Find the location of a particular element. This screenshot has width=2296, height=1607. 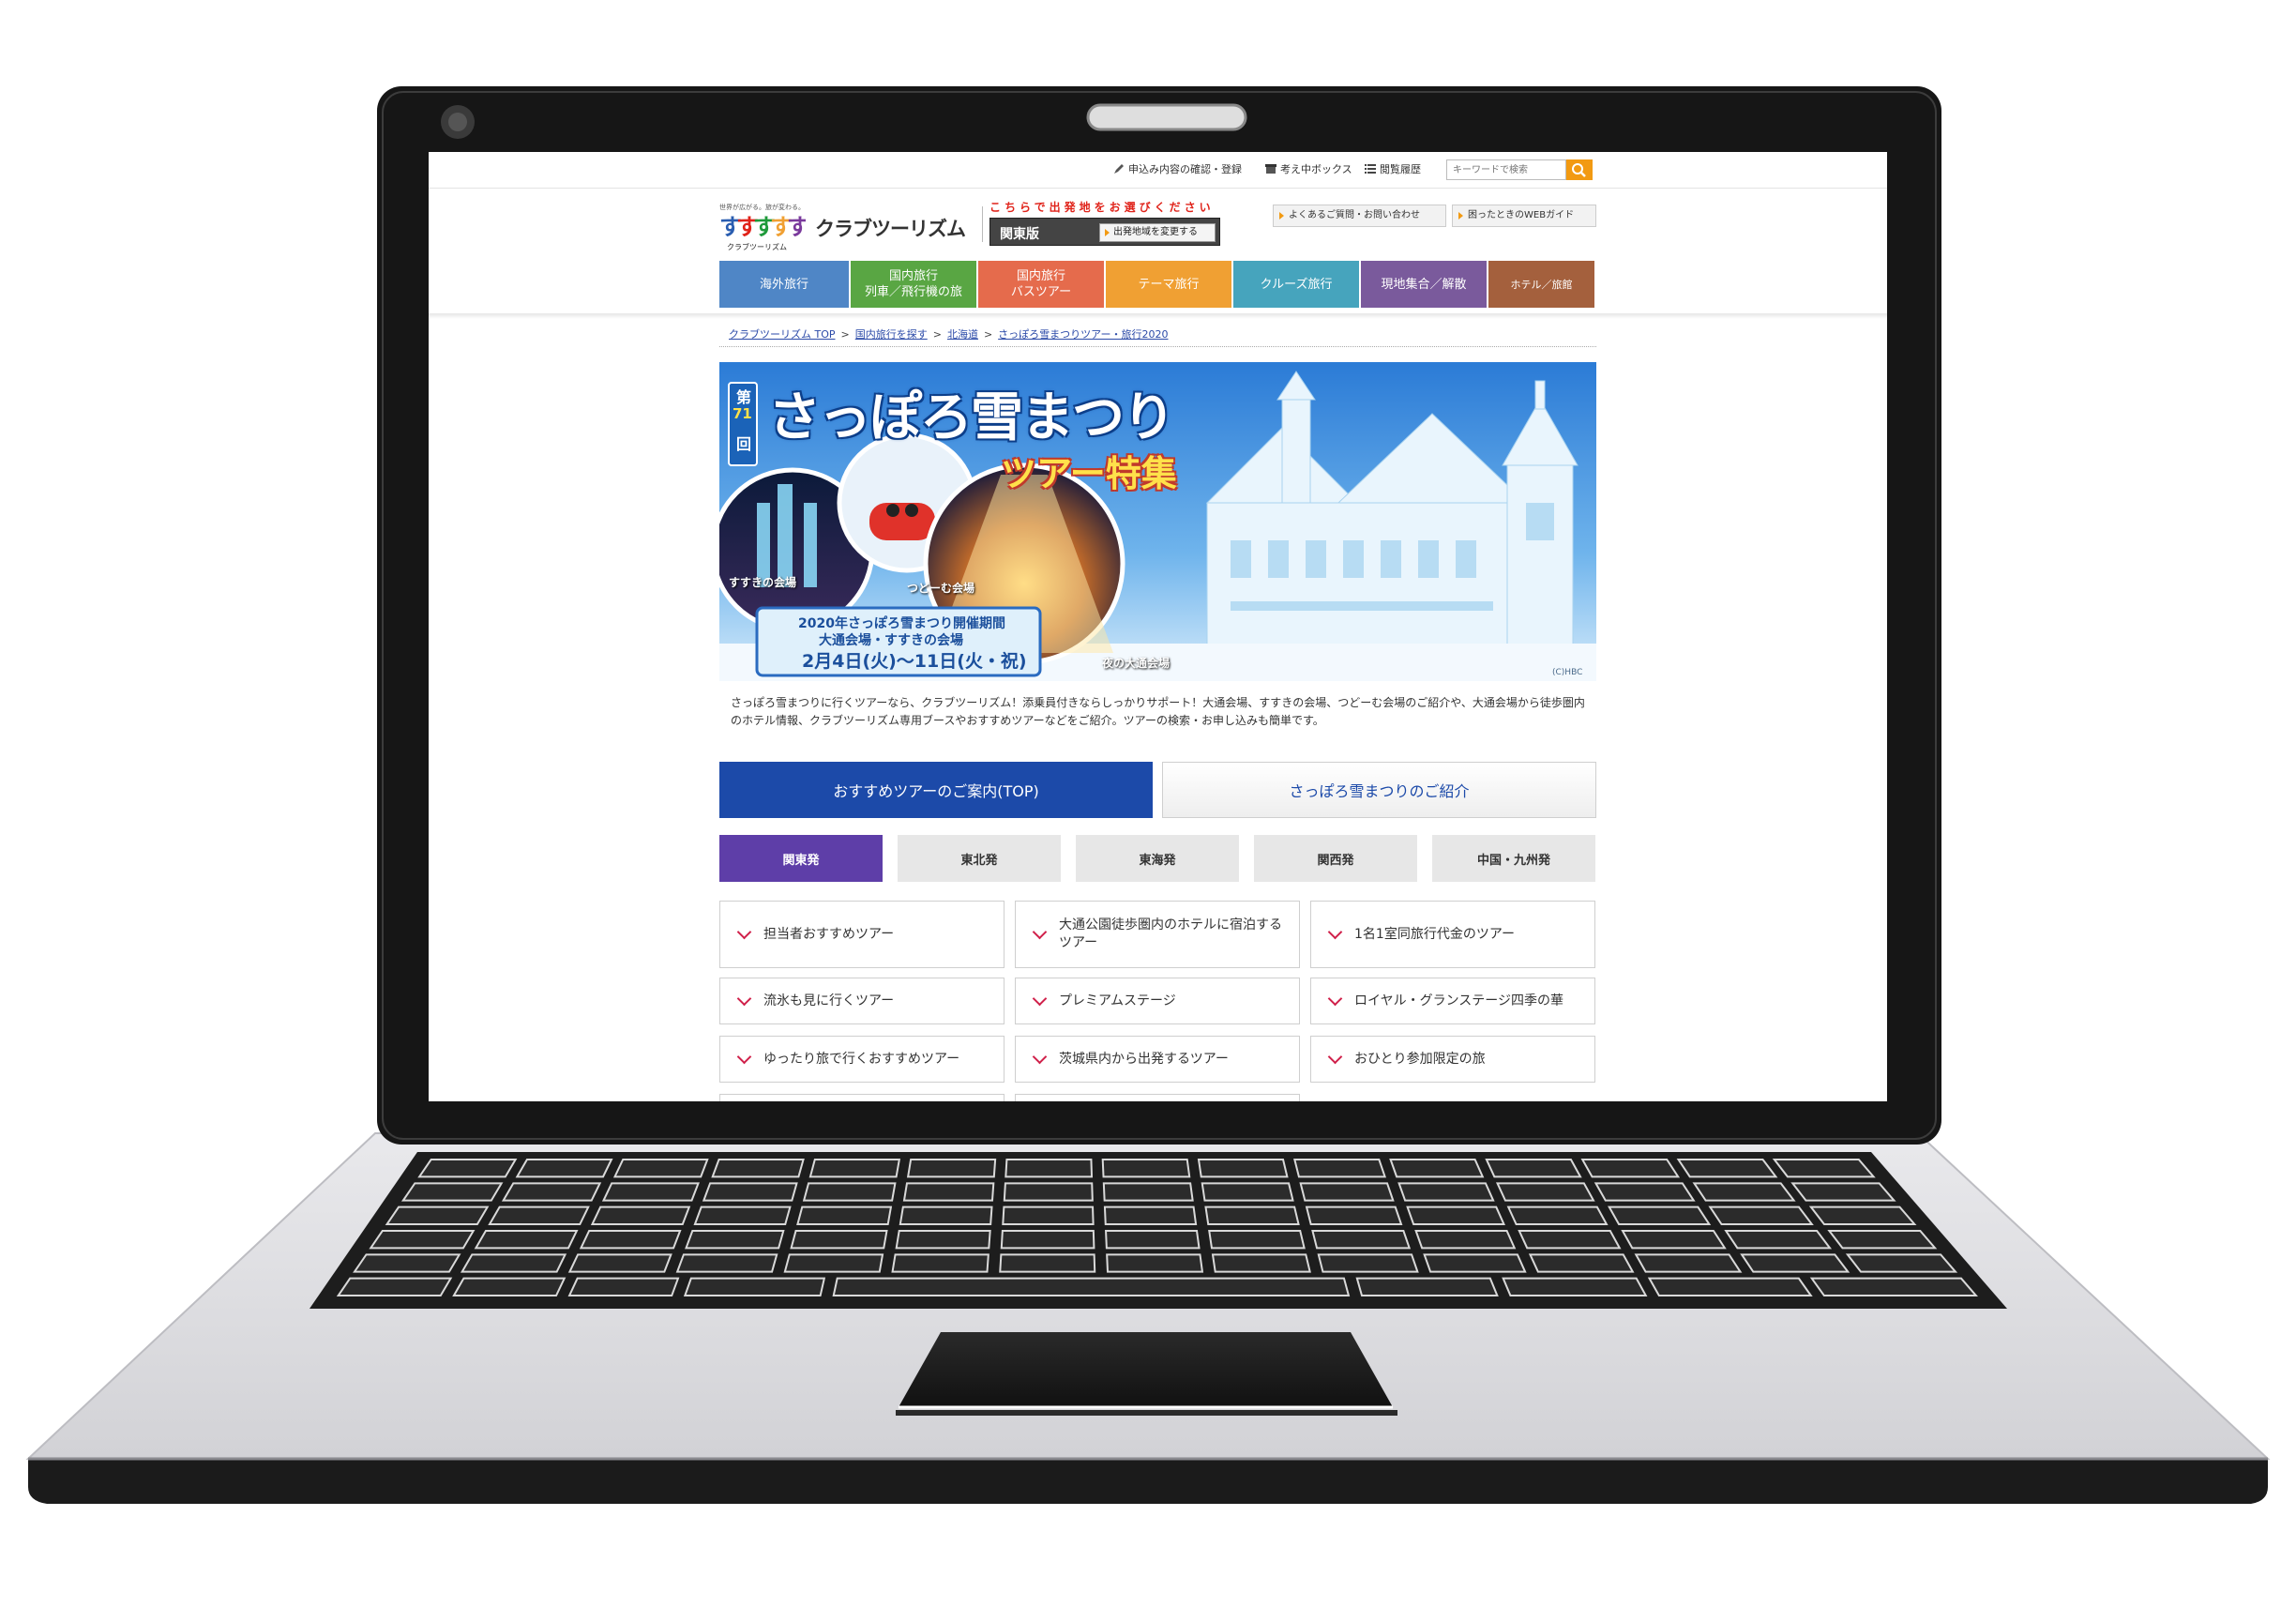

tour-category-button: おひとり参加限定の旅 is located at coordinates (1452, 1059).